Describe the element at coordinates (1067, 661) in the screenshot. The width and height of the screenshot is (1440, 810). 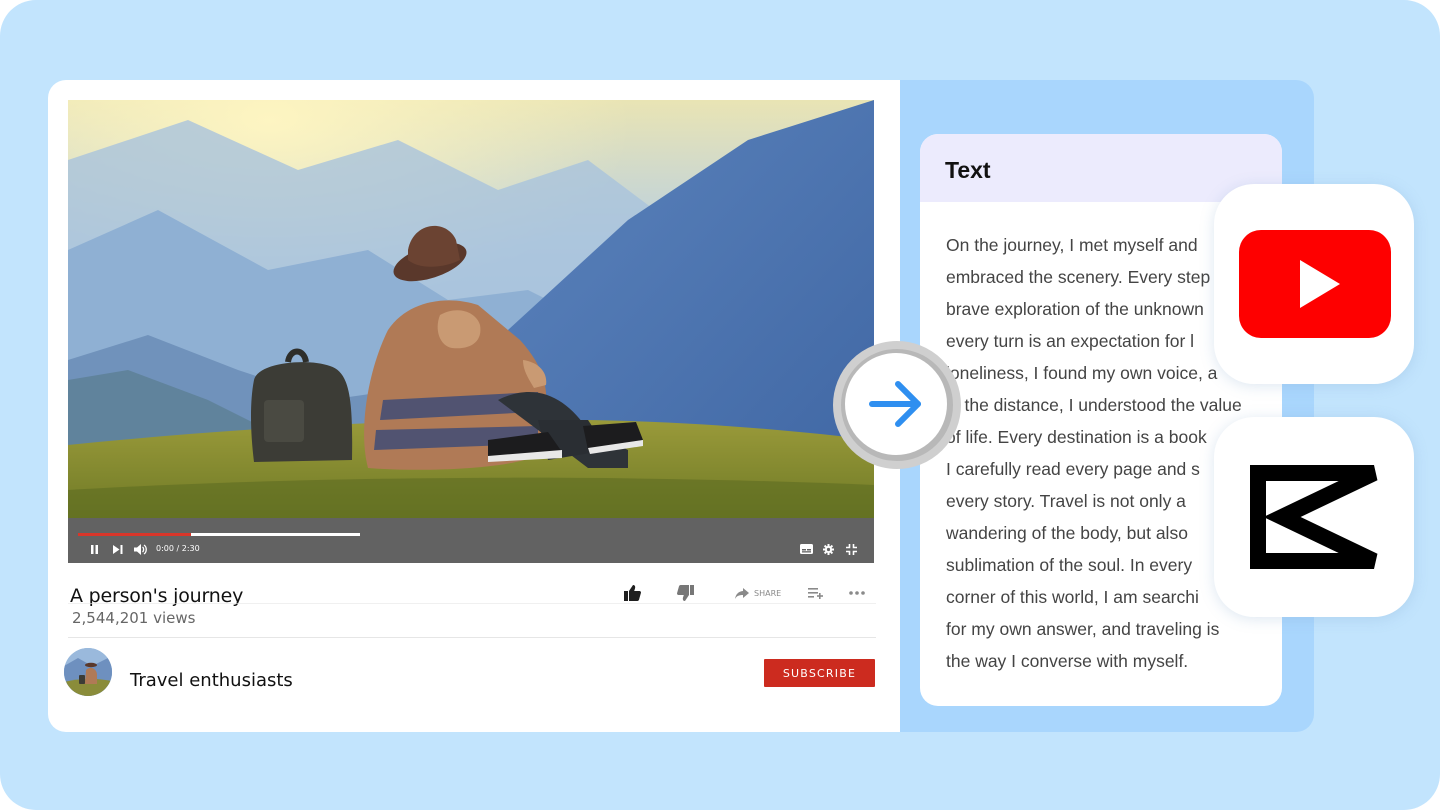
I see `transcript-line: the way I converse with myself.` at that location.